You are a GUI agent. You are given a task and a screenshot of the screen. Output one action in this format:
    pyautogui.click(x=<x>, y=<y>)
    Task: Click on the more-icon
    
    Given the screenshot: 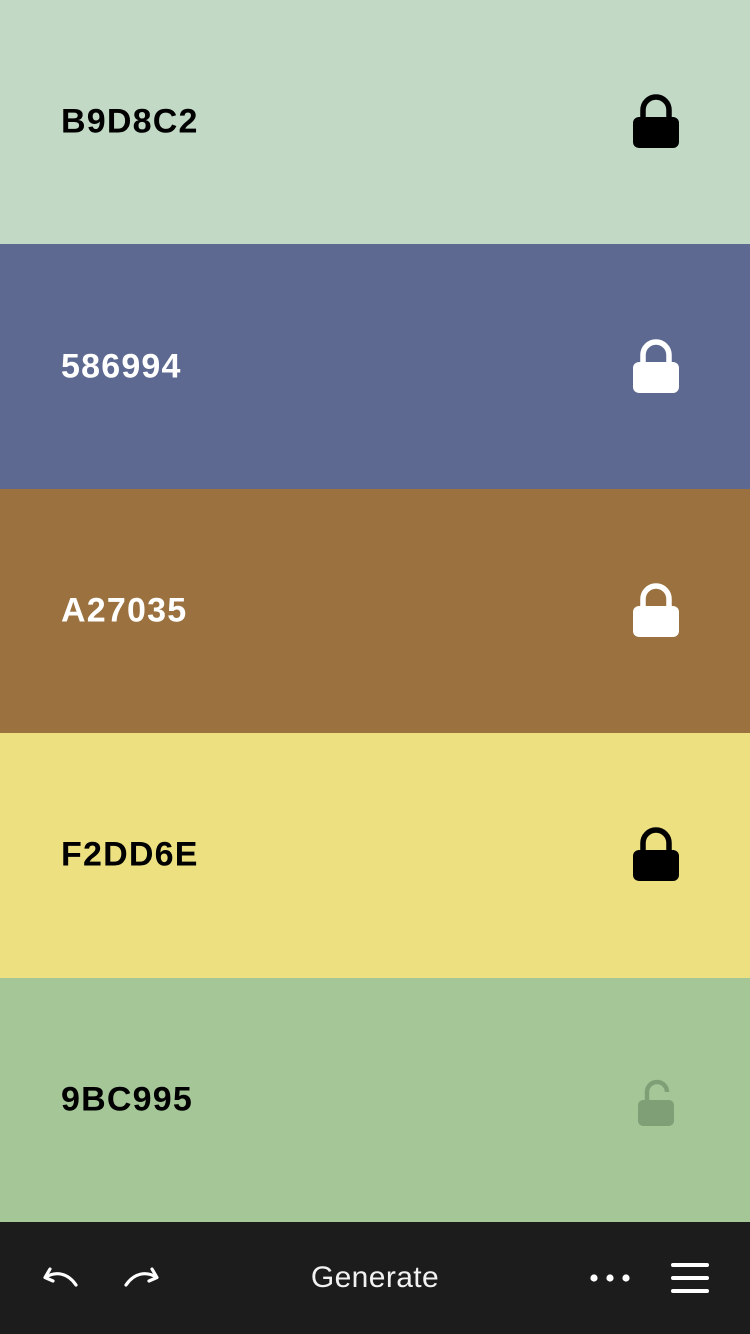 What is the action you would take?
    pyautogui.click(x=610, y=1278)
    